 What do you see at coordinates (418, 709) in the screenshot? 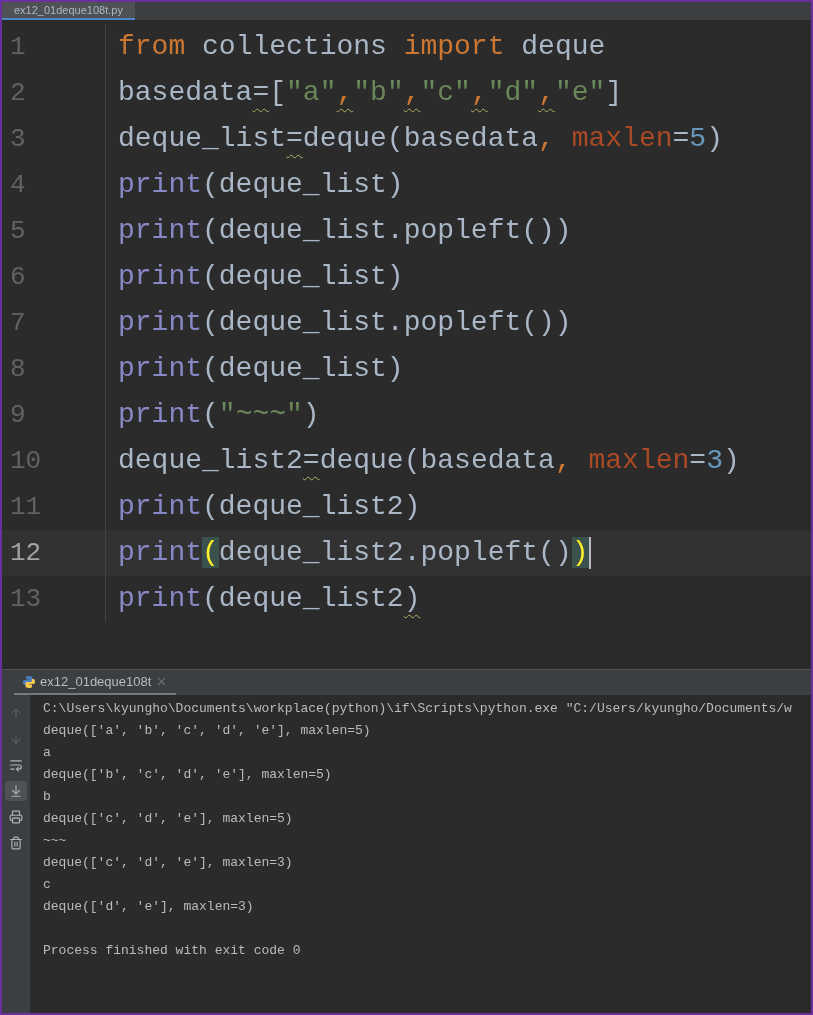
I see `console-output-line: C:\Users\kyungho\Documents\workplace(python)\if\Scripts\python.exe "C:/Users/kyungho/Documents/w` at bounding box center [418, 709].